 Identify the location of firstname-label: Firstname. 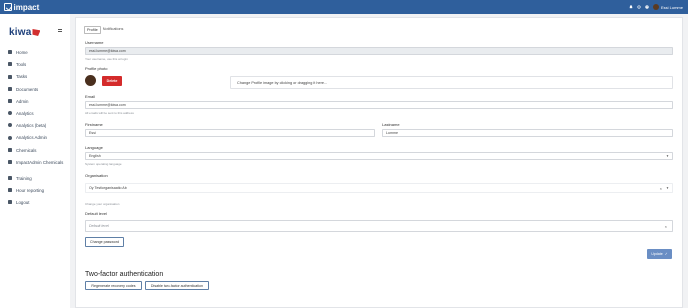
(94, 124).